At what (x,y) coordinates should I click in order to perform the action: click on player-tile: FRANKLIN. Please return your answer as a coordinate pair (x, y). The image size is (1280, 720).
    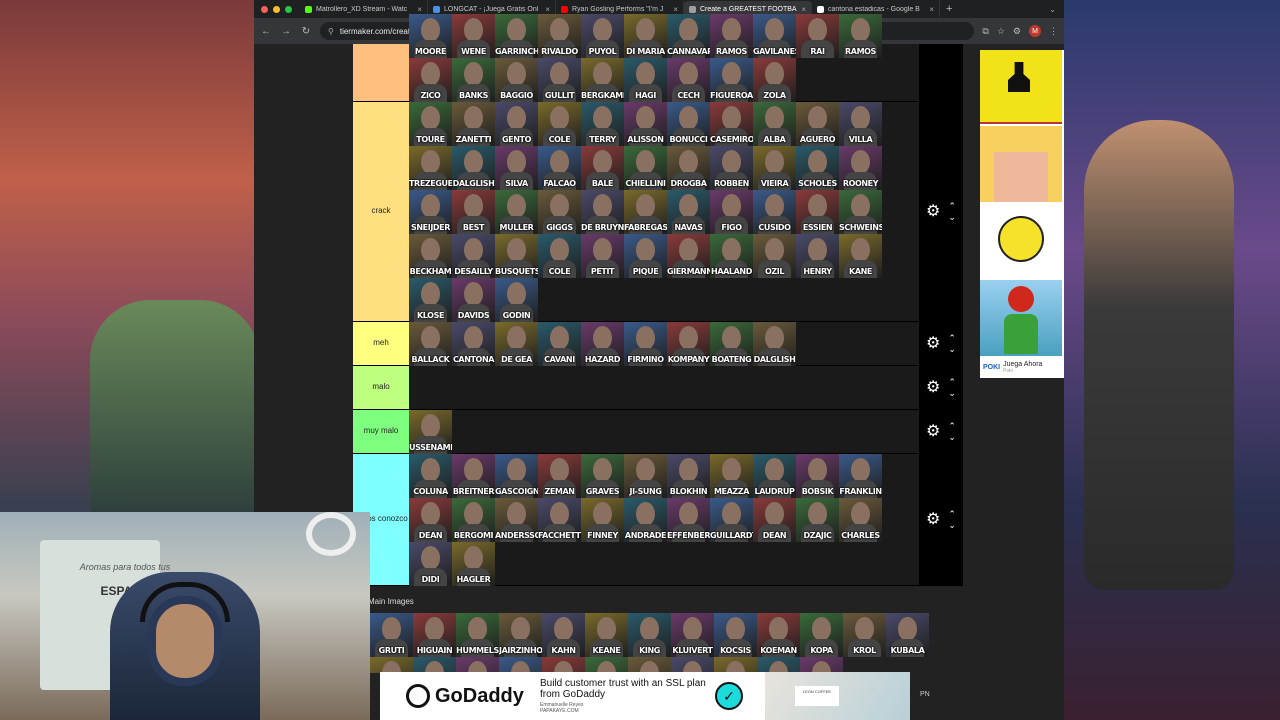
    Looking at the image, I should click on (860, 476).